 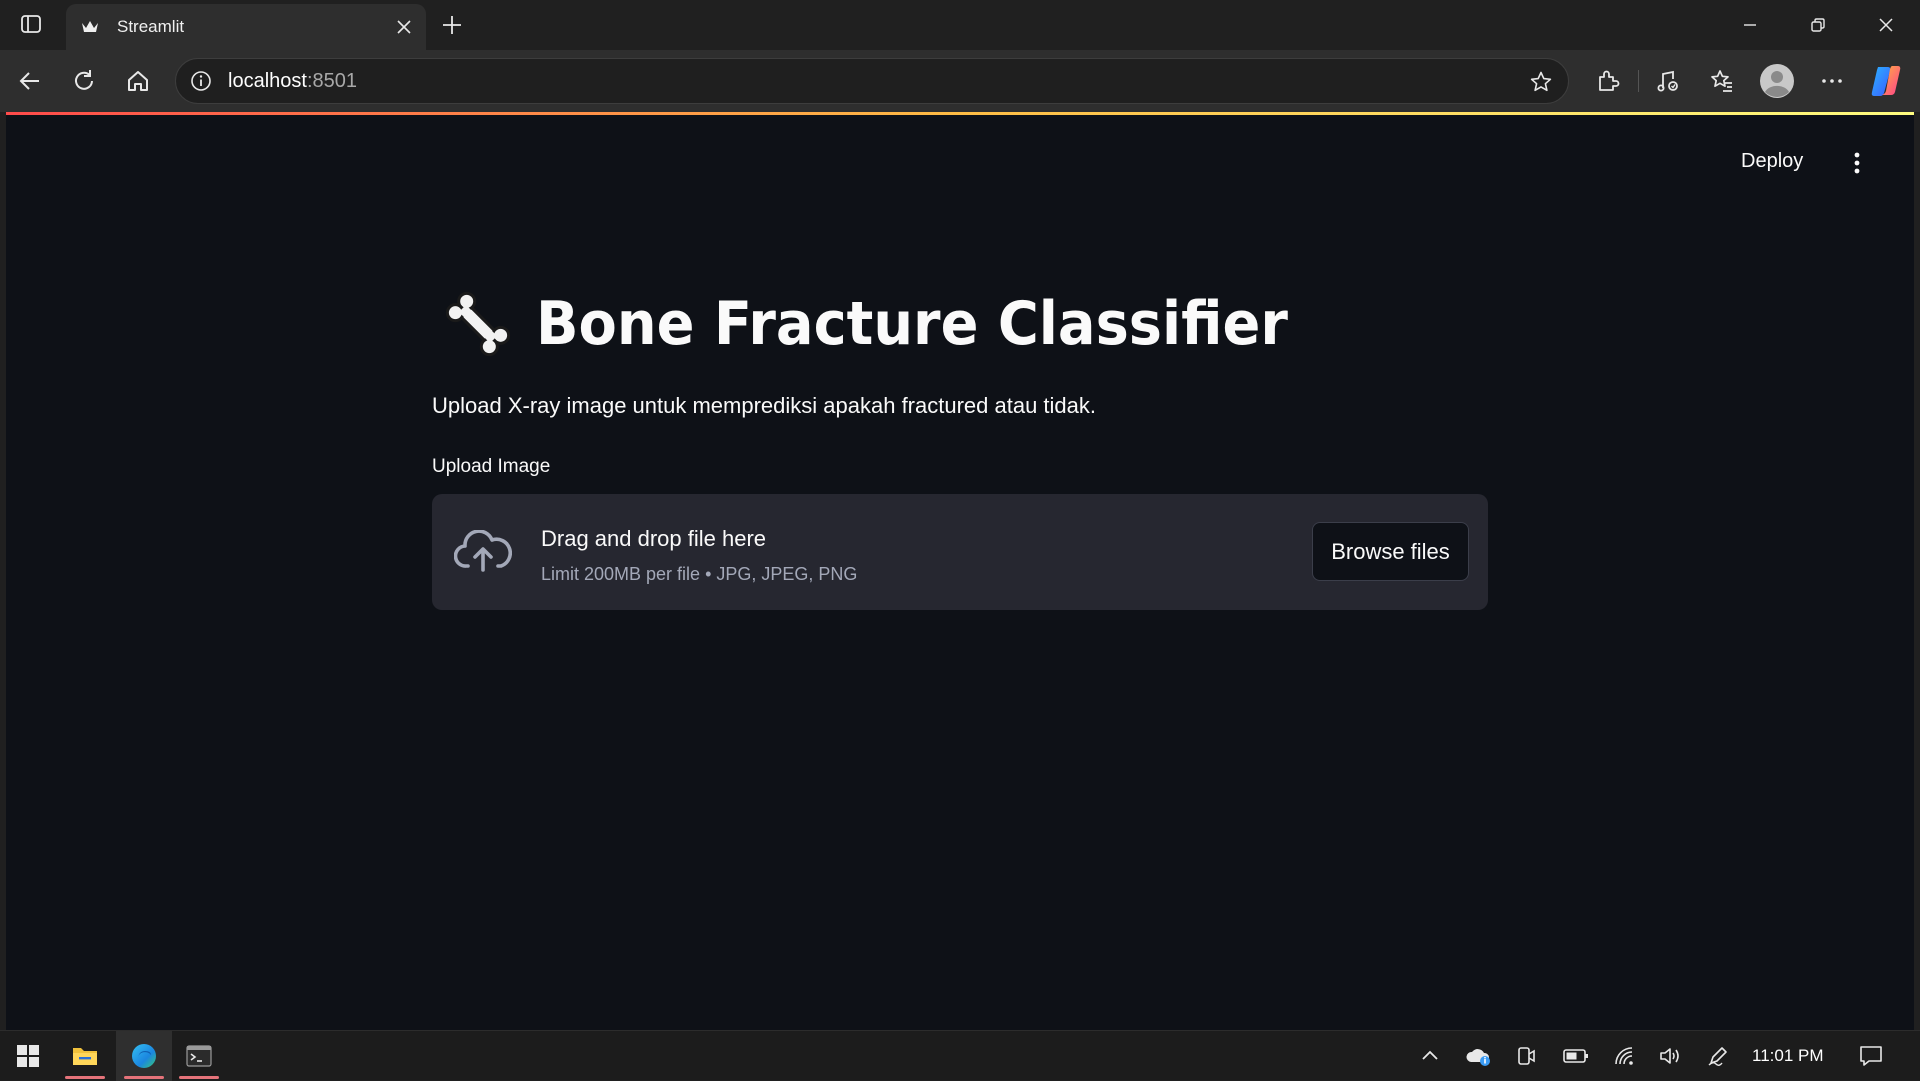 What do you see at coordinates (199, 1056) in the screenshot?
I see `terminal-icon` at bounding box center [199, 1056].